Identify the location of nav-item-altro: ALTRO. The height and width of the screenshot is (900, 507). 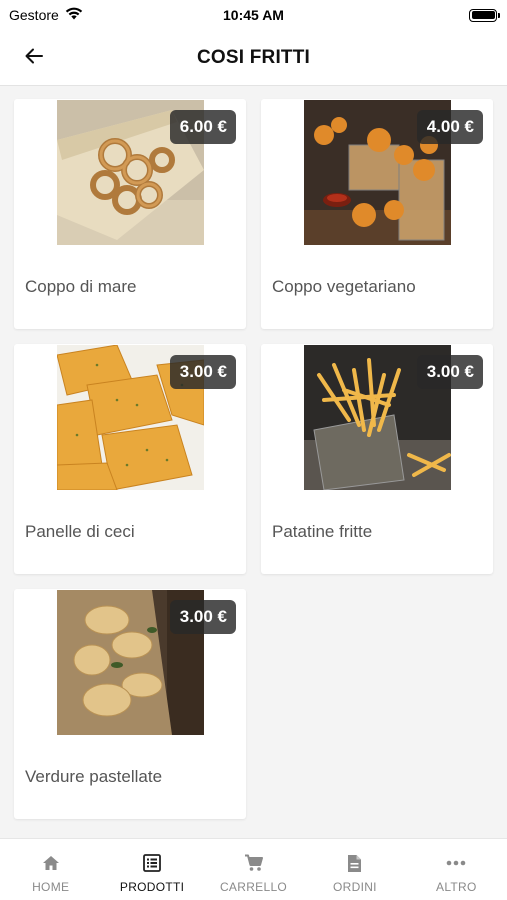
(456, 869).